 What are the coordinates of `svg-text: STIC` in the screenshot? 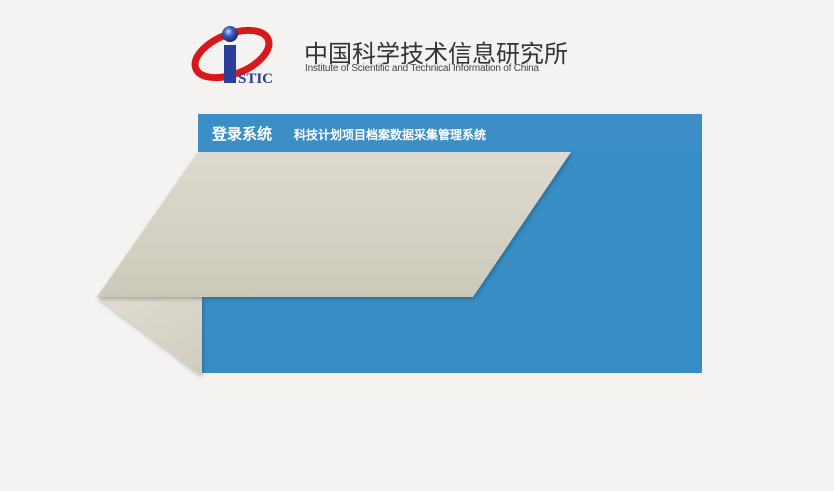 It's located at (255, 79).